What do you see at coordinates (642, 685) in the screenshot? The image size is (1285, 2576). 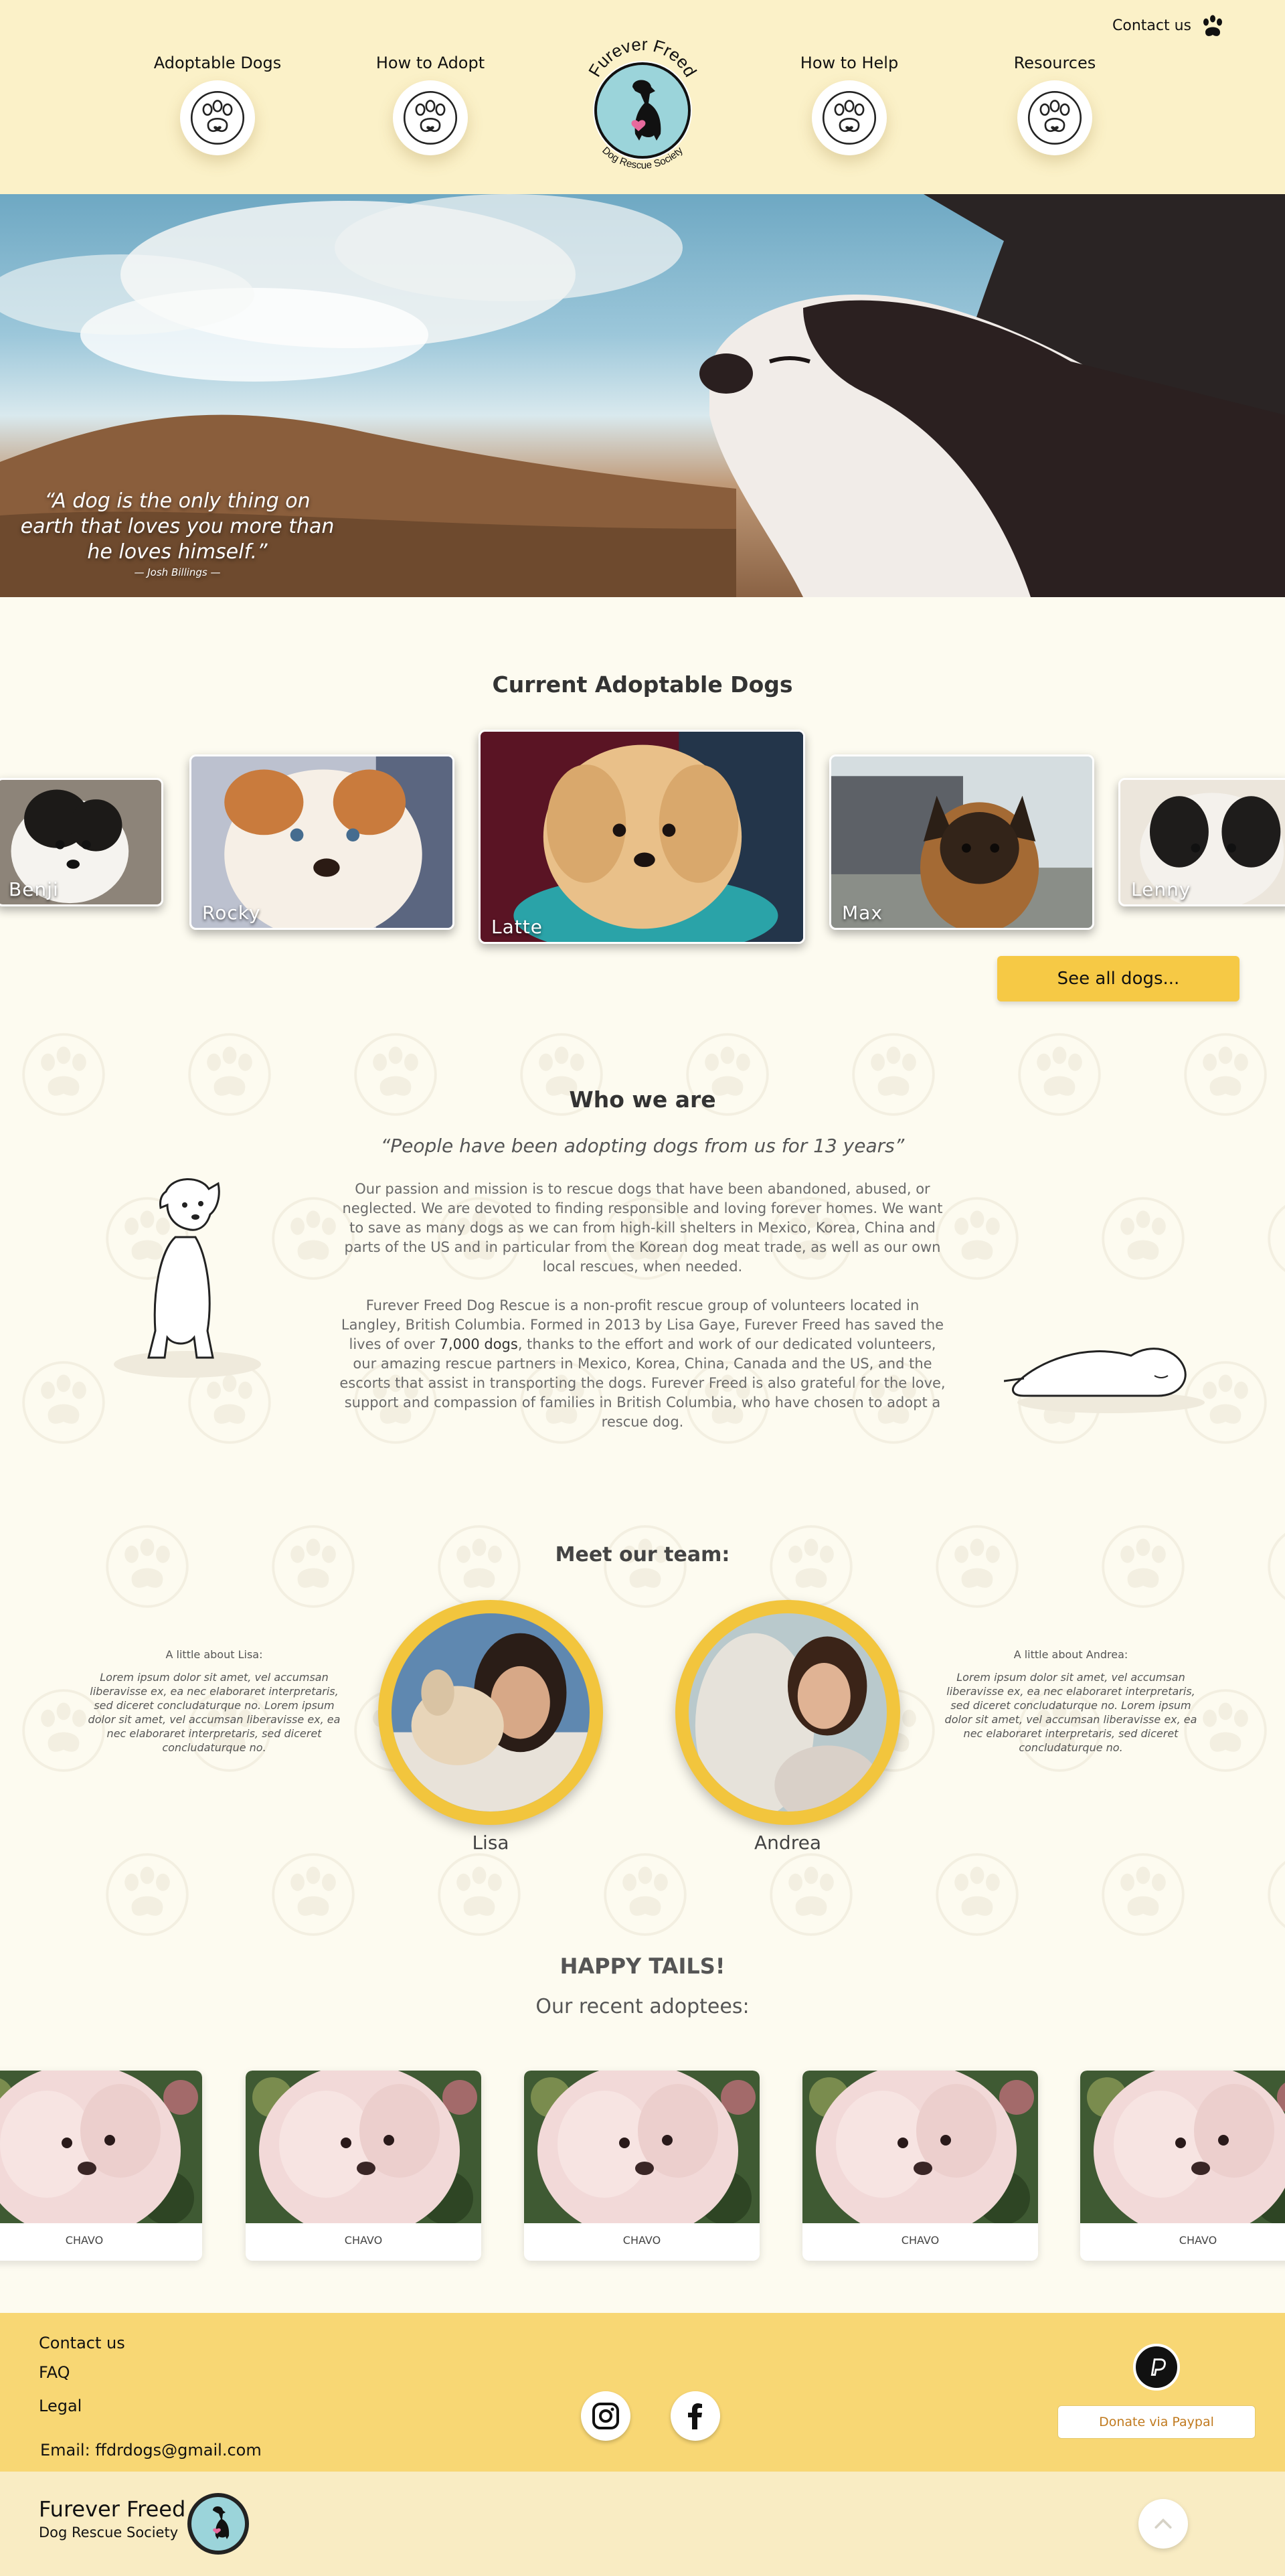 I see `adoptable-dogs-title: Current Adoptable Dogs` at bounding box center [642, 685].